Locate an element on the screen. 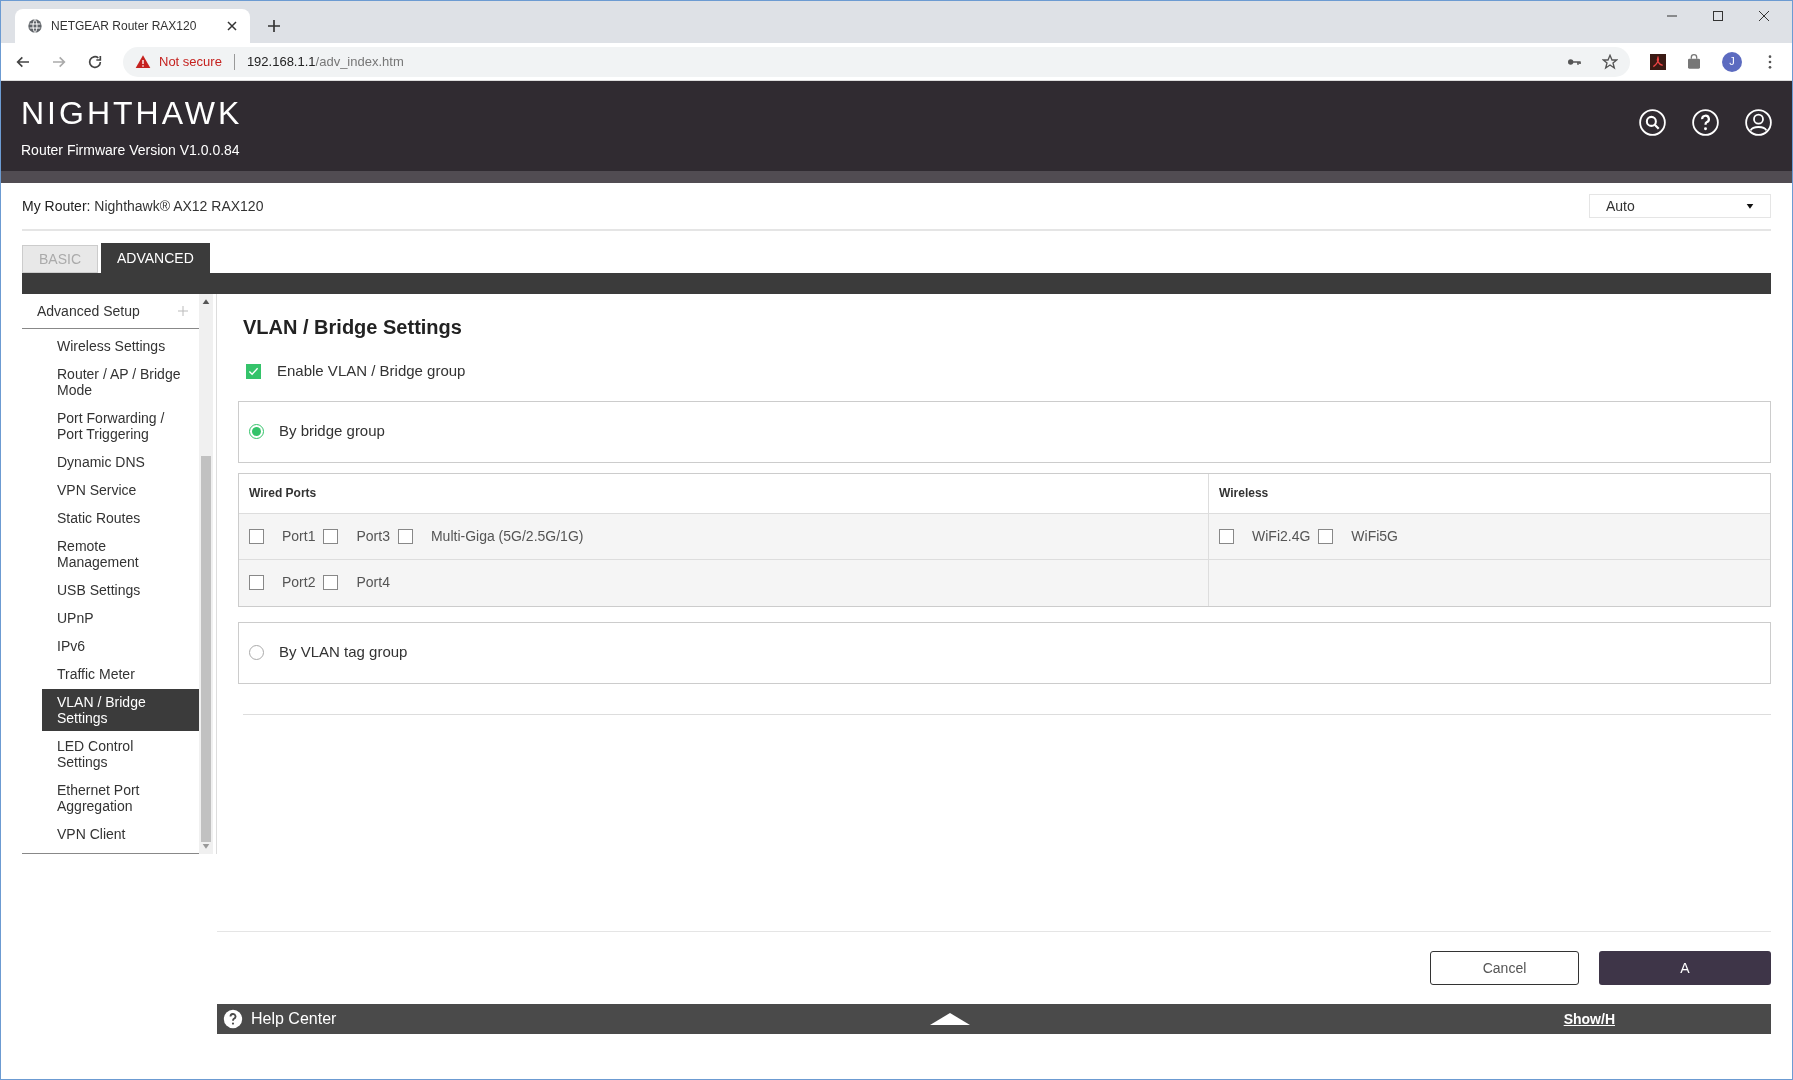  browser-tab: NETGEAR Router RAX120 is located at coordinates (132, 26).